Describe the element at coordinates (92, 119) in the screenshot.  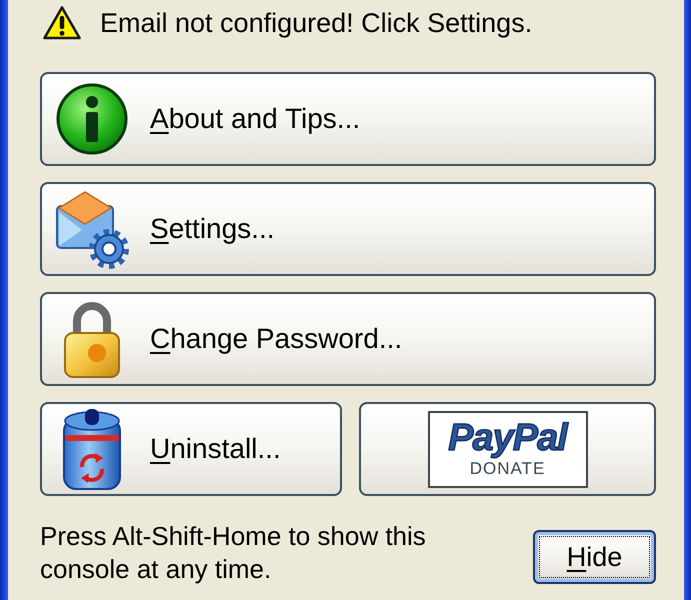
I see `info-icon` at that location.